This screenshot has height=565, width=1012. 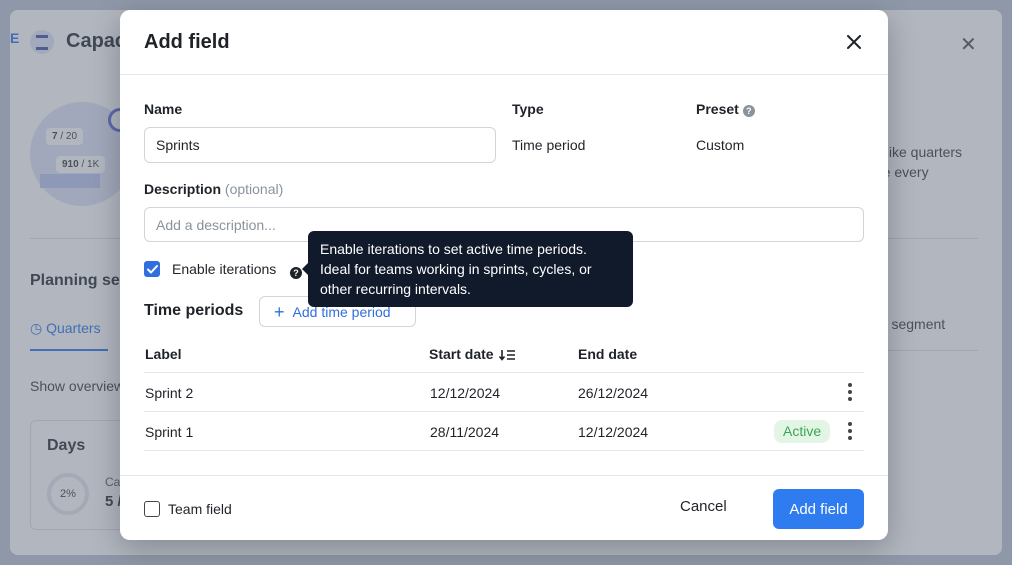 What do you see at coordinates (504, 431) in the screenshot?
I see `table-row: Sprint 1 28/11/2024 12/12/2024 Active` at bounding box center [504, 431].